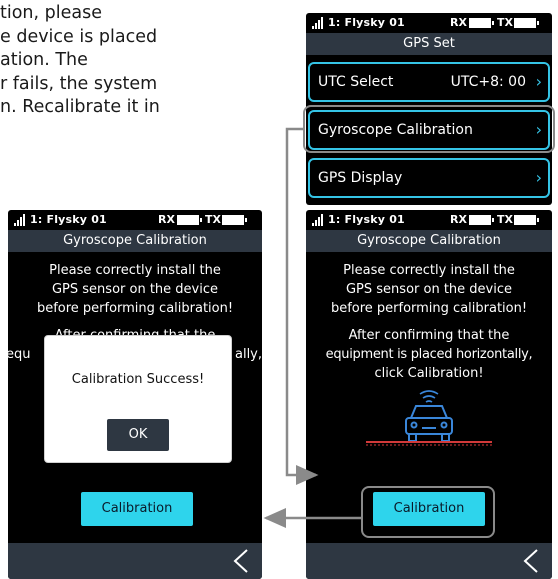 The width and height of the screenshot is (558, 579). I want to click on instruction-line: e device is placed, so click(79, 36).